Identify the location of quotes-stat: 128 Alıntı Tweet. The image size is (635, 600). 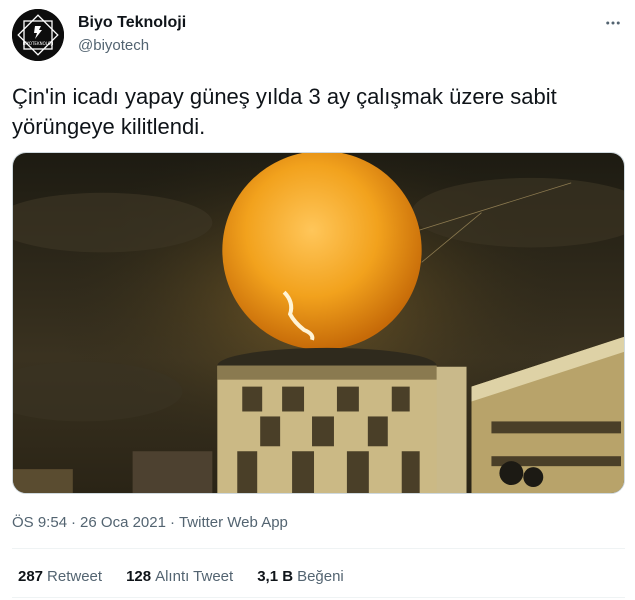
(179, 576).